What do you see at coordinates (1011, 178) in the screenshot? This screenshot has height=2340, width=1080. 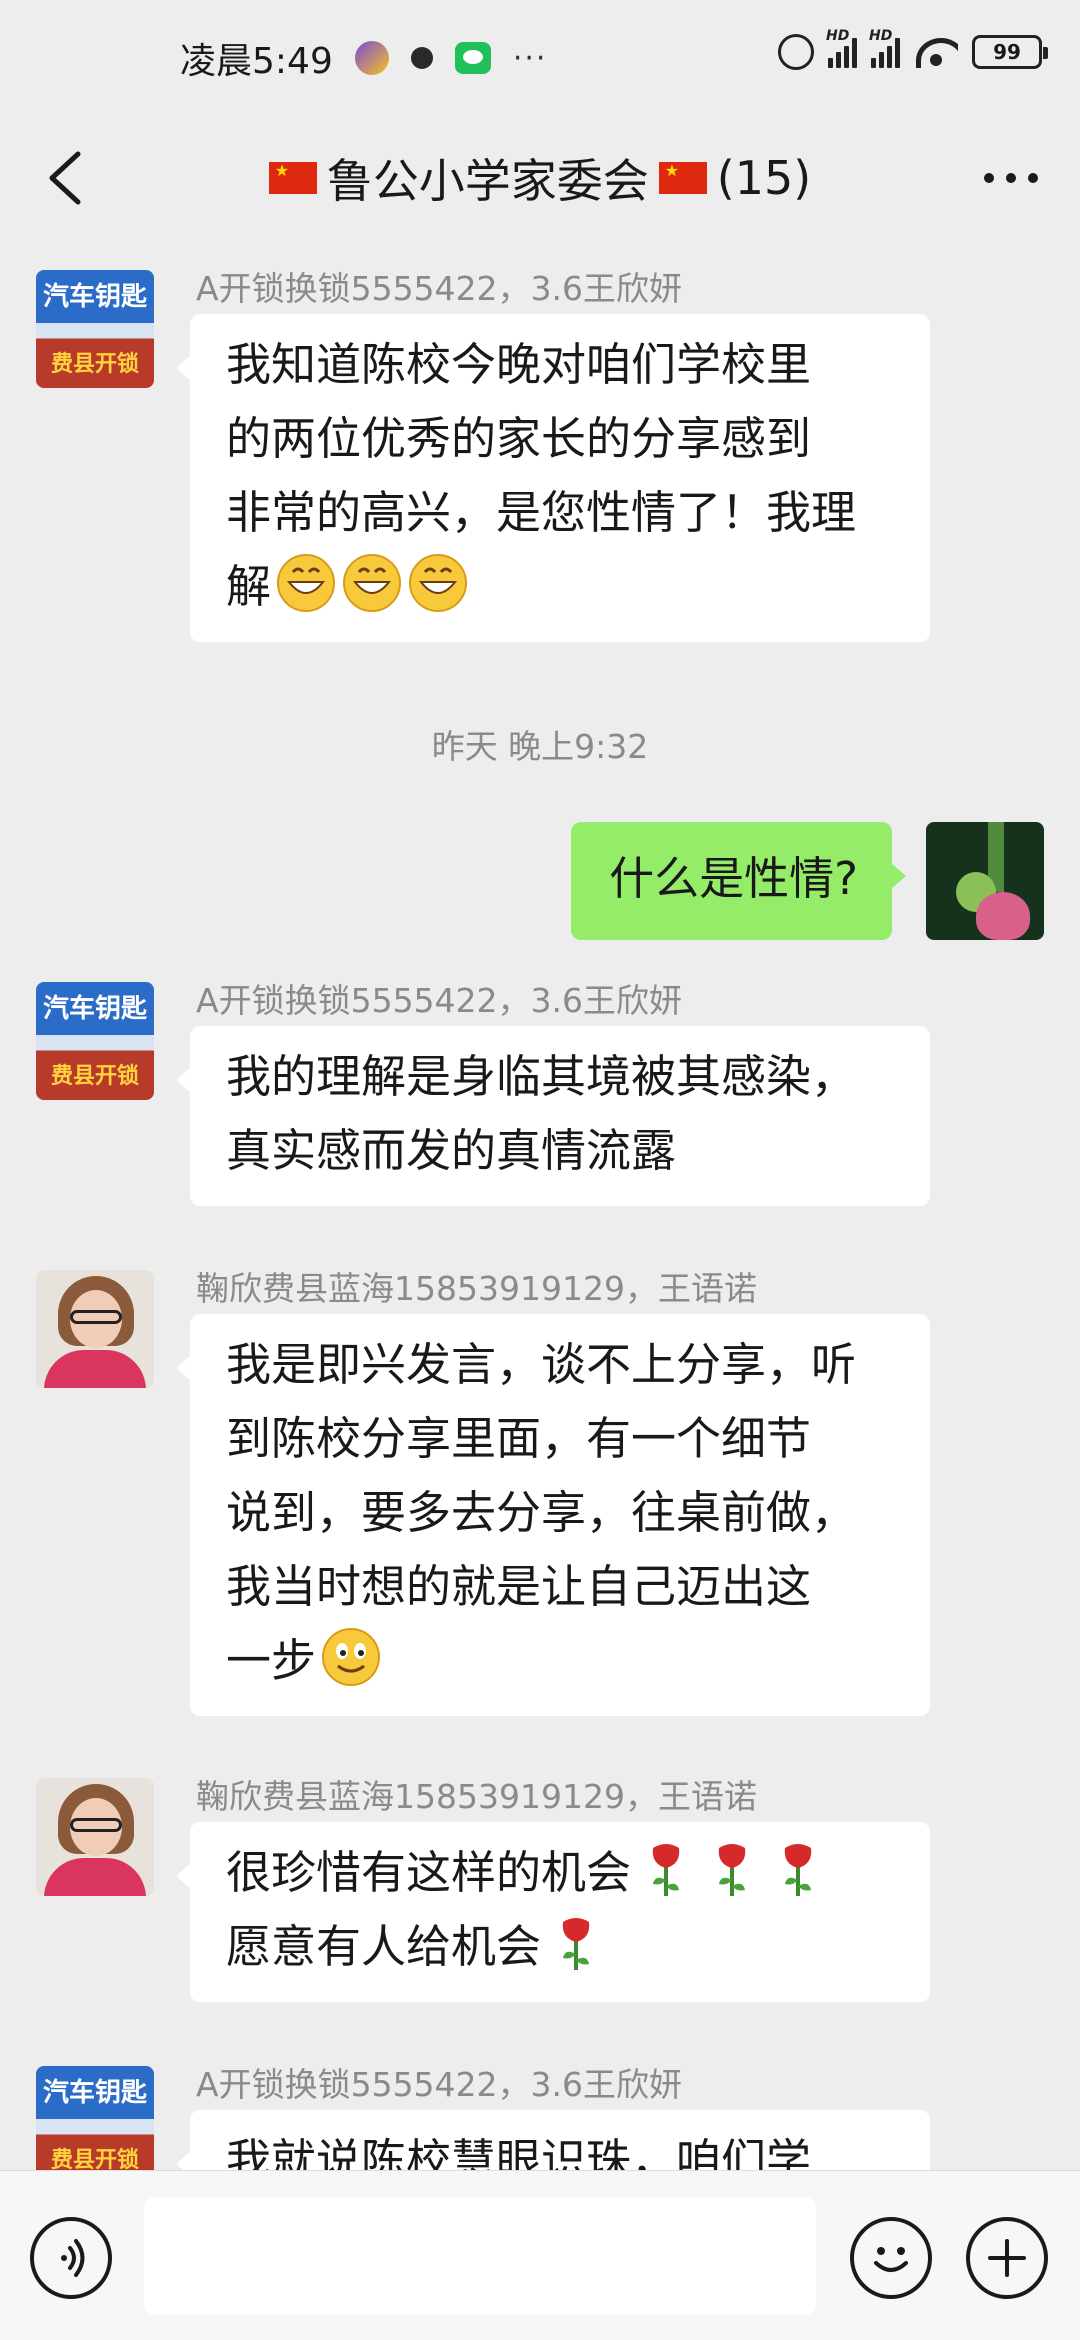 I see `more-icon` at bounding box center [1011, 178].